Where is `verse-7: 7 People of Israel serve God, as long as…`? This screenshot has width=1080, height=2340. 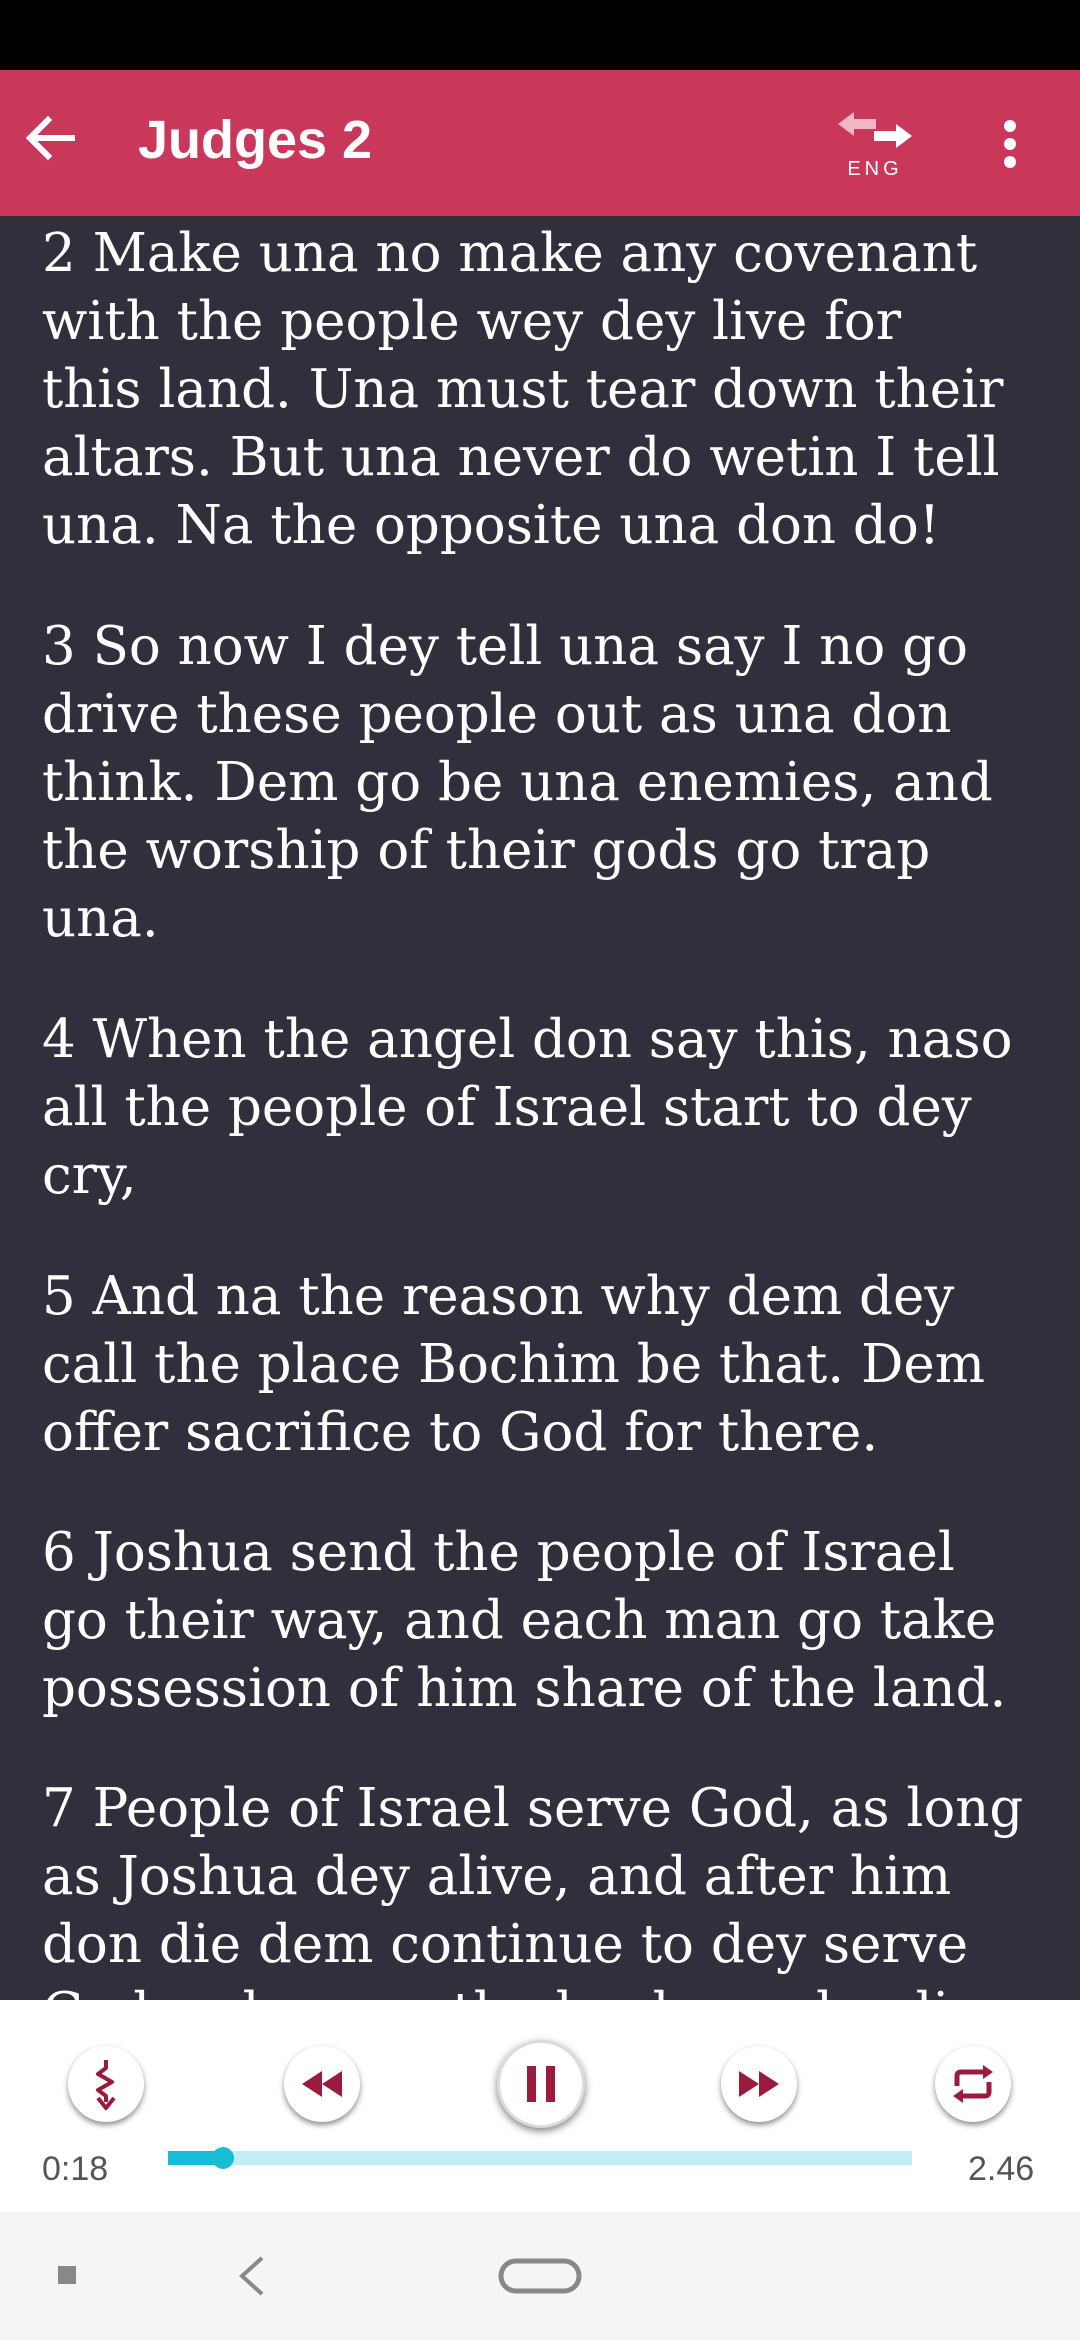
verse-7: 7 People of Israel serve God, as long as… is located at coordinates (533, 1889).